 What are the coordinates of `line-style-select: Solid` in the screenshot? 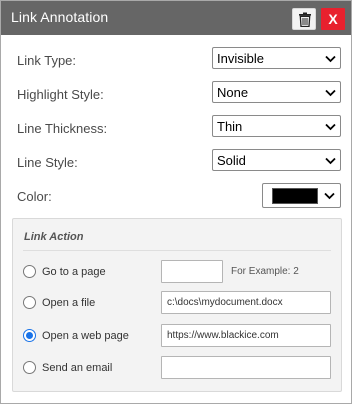 It's located at (276, 160).